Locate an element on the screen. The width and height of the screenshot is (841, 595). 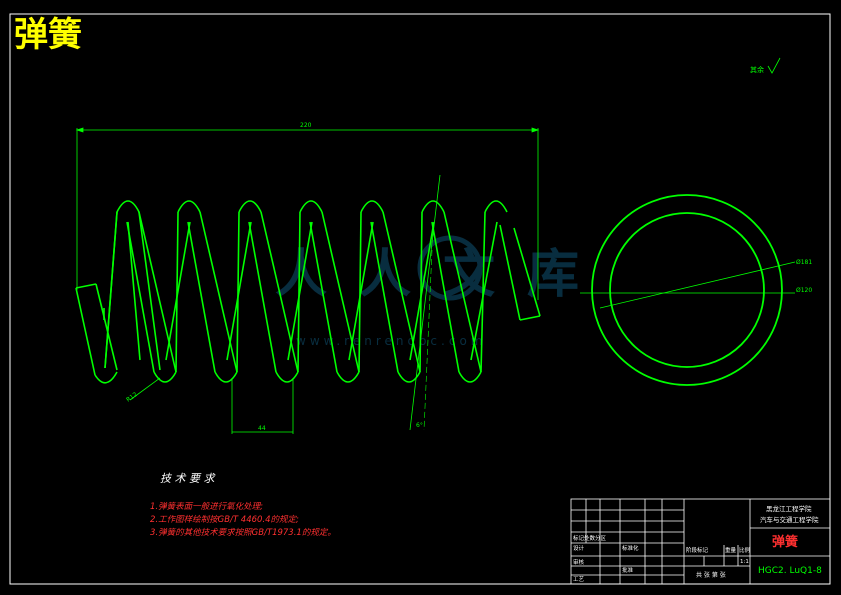
part-name: 弹簧 is located at coordinates (785, 542).